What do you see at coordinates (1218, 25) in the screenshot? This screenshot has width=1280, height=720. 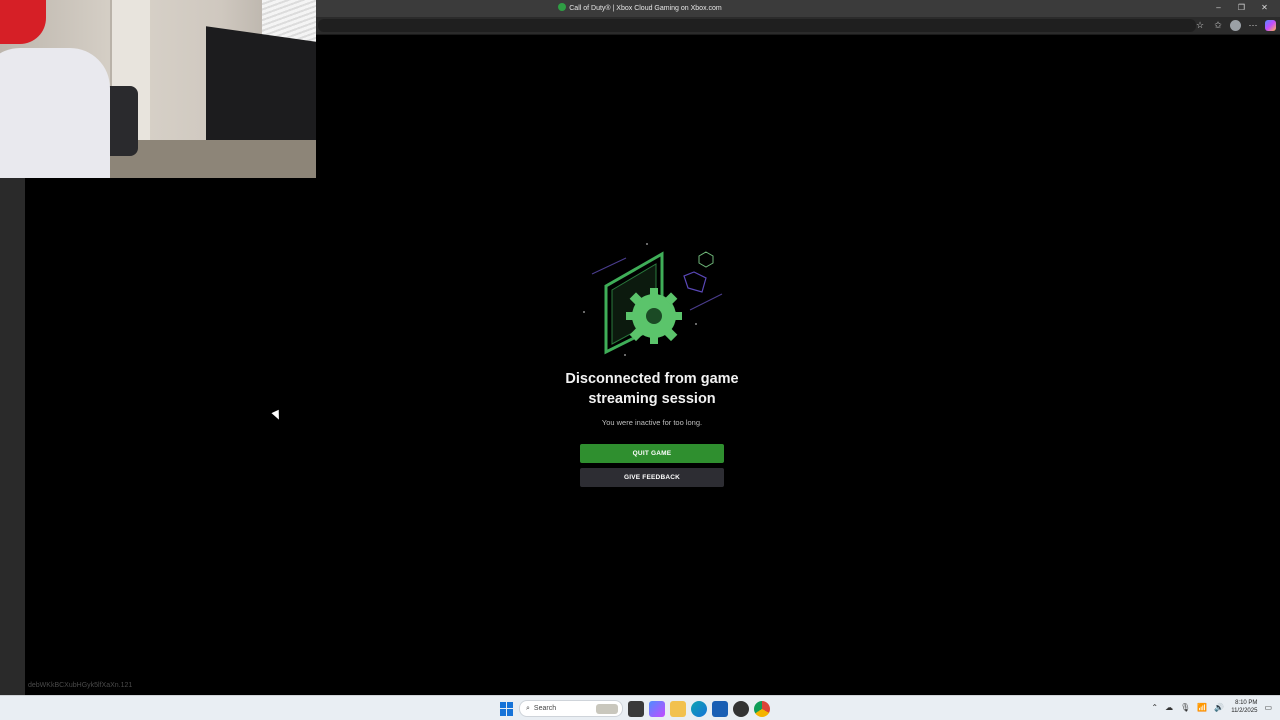 I see `favorites-icon: ✩` at bounding box center [1218, 25].